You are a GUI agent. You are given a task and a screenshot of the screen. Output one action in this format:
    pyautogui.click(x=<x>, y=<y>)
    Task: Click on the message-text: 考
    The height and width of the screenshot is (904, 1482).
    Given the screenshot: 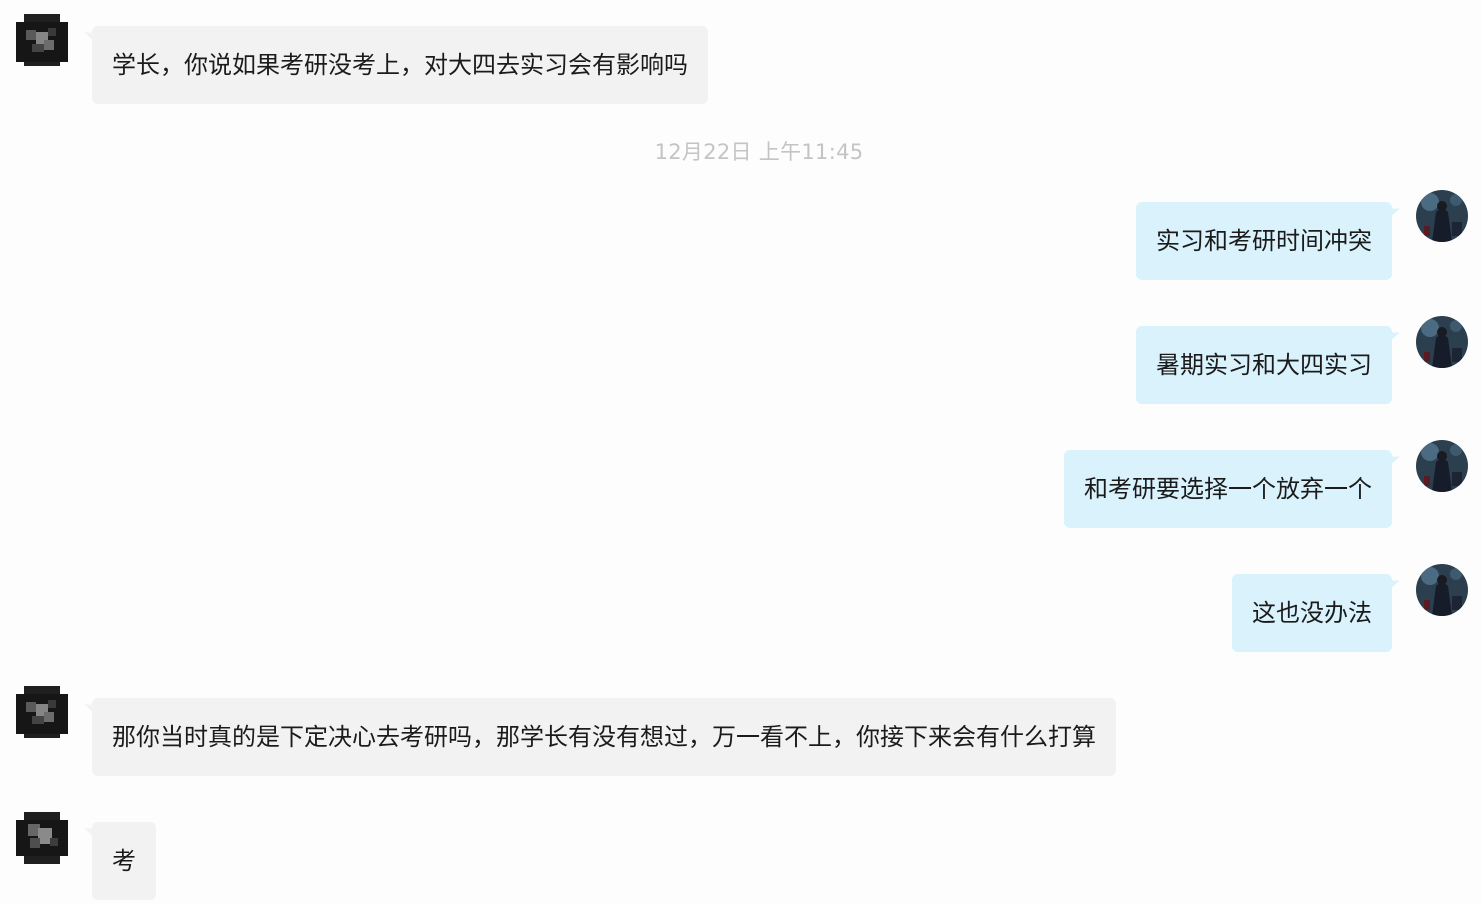 What is the action you would take?
    pyautogui.click(x=124, y=861)
    